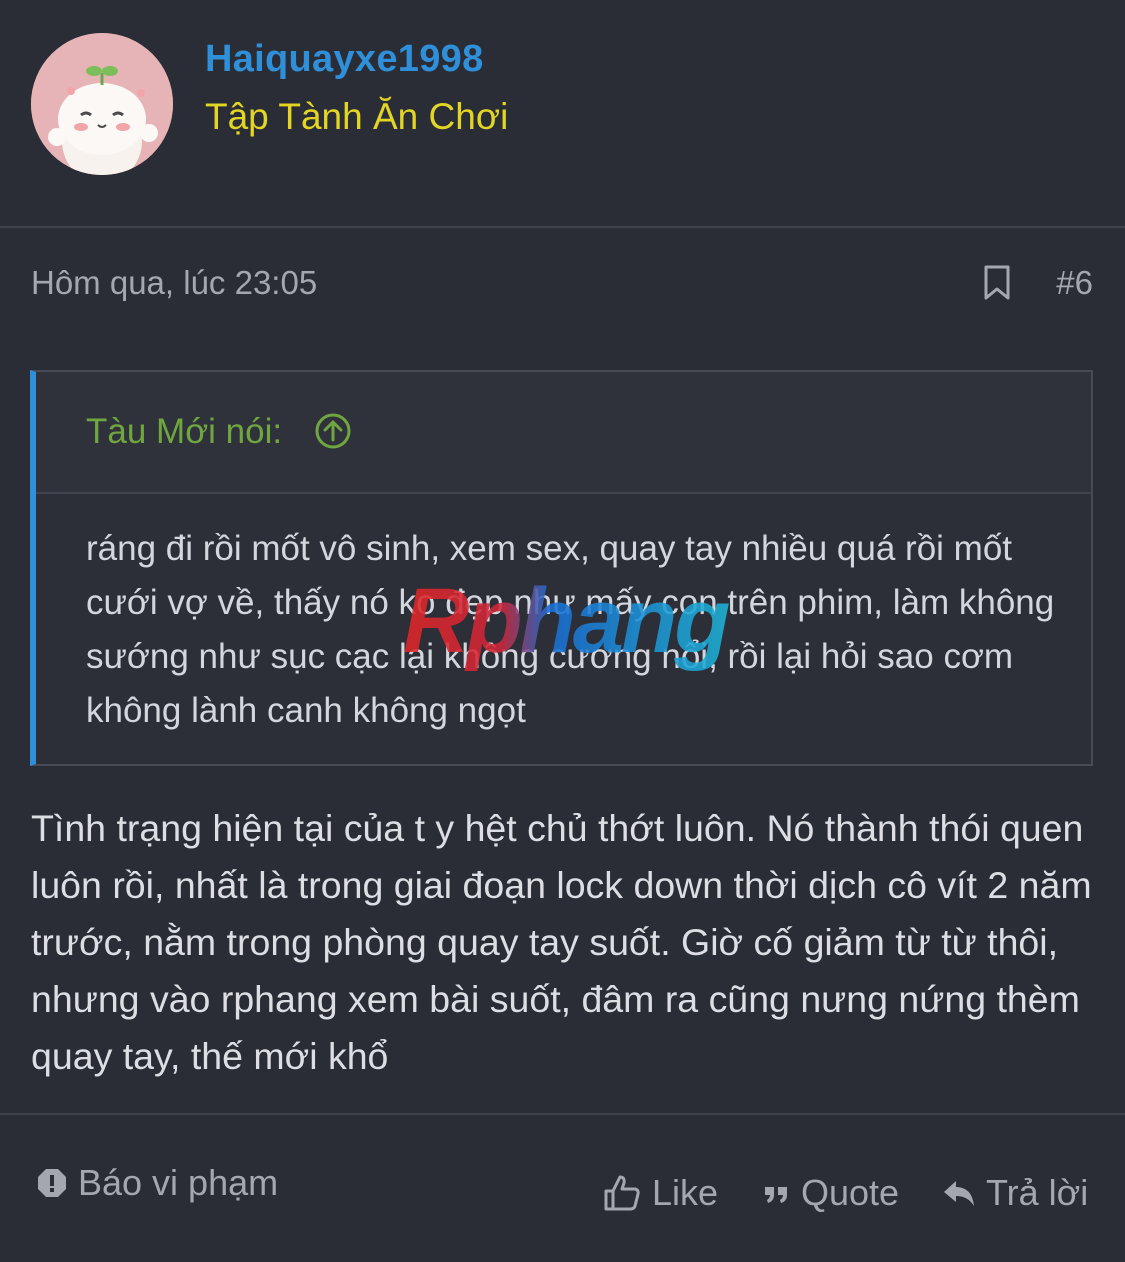 The height and width of the screenshot is (1262, 1125). Describe the element at coordinates (1074, 283) in the screenshot. I see `post-number: #6` at that location.